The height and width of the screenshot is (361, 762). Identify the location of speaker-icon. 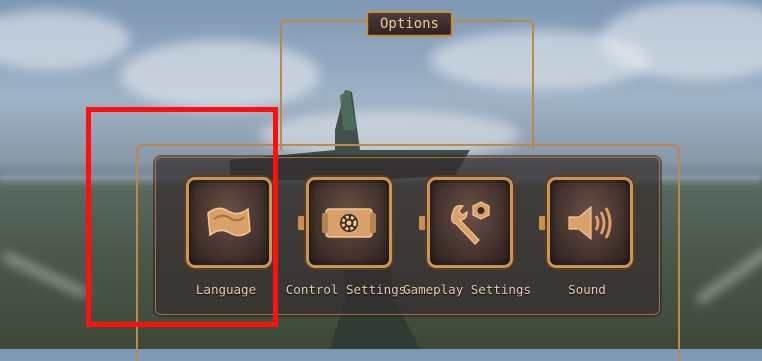
(590, 222).